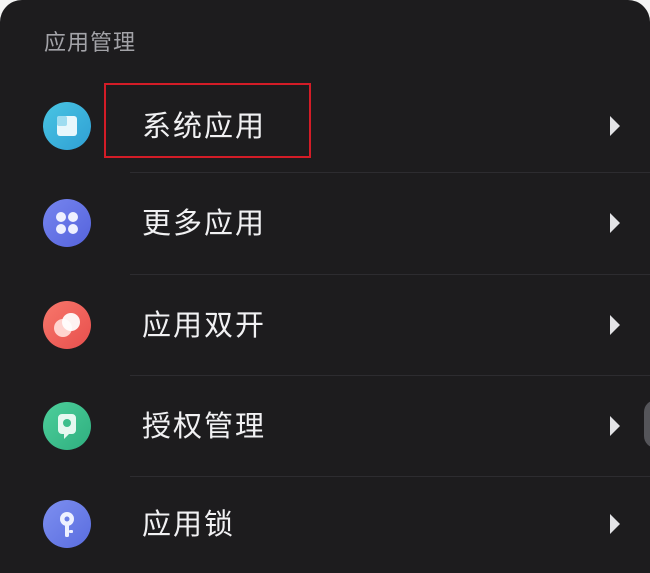 The width and height of the screenshot is (650, 573). What do you see at coordinates (67, 223) in the screenshot?
I see `more-apps-icon` at bounding box center [67, 223].